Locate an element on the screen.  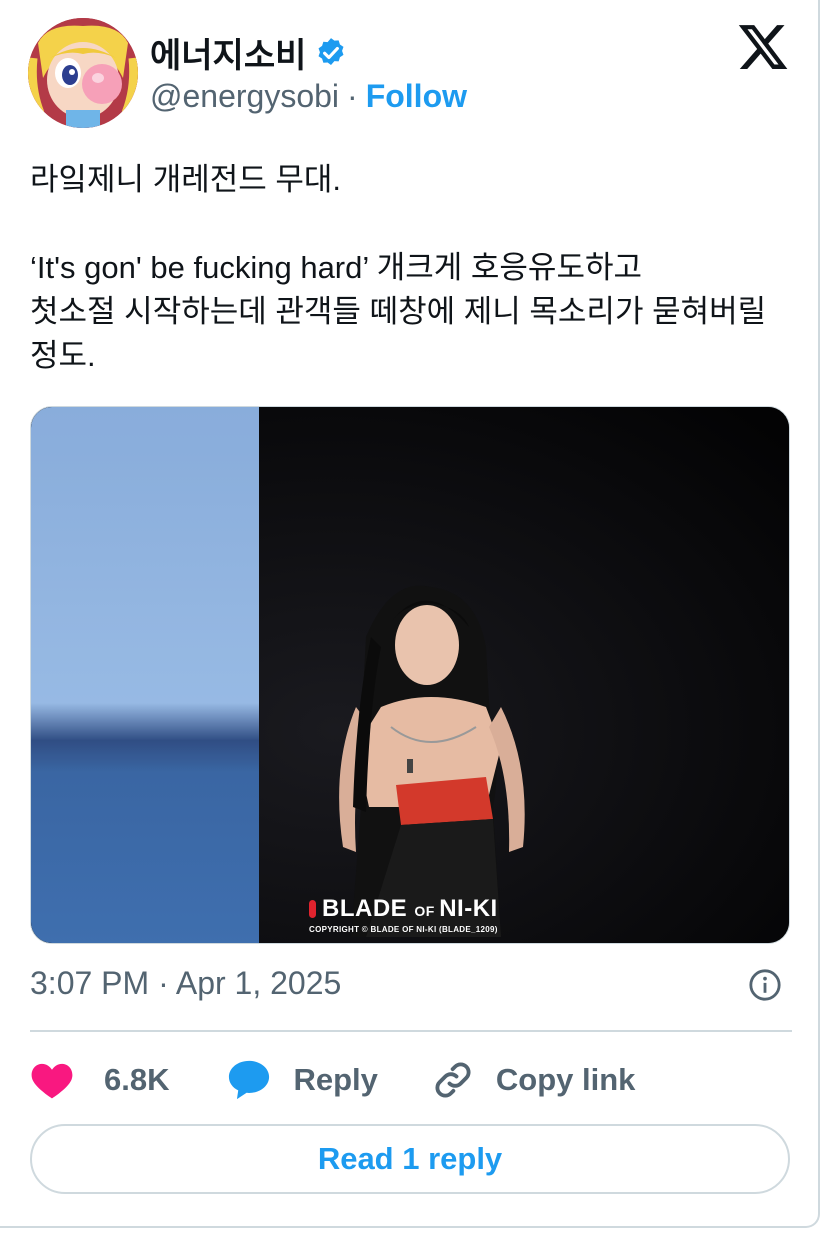
reply-button: Reply is located at coordinates (302, 1080).